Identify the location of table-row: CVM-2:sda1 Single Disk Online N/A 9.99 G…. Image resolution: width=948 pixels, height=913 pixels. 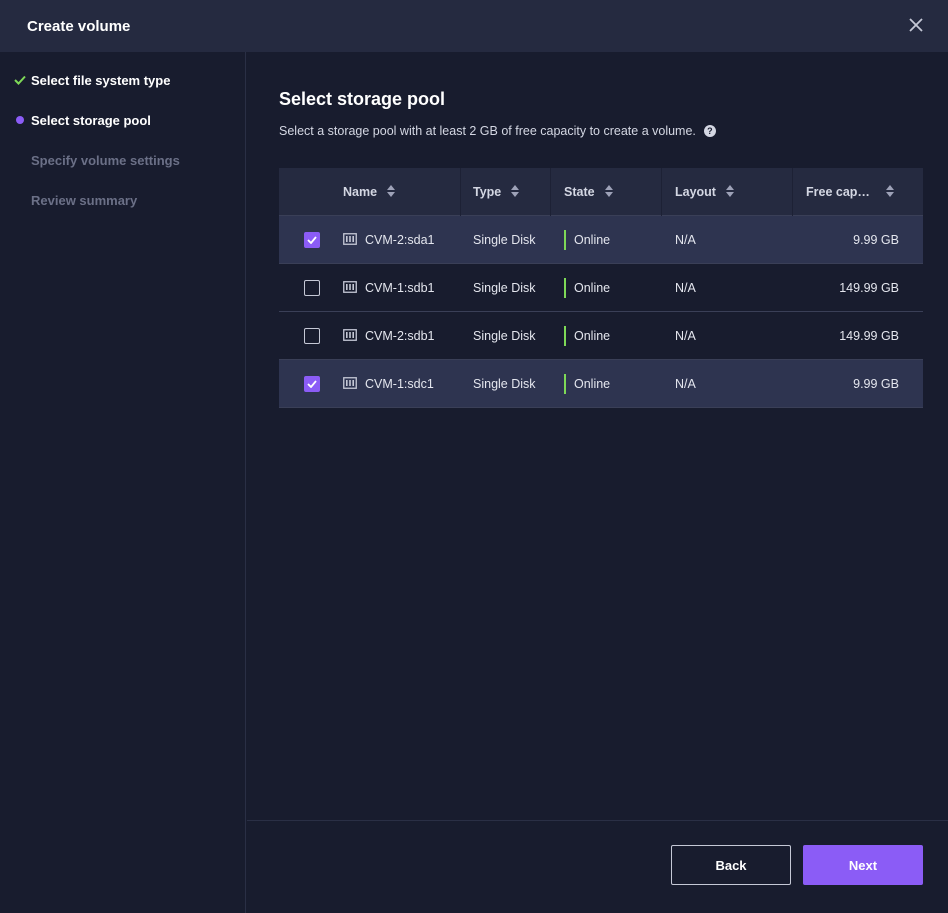
(601, 240).